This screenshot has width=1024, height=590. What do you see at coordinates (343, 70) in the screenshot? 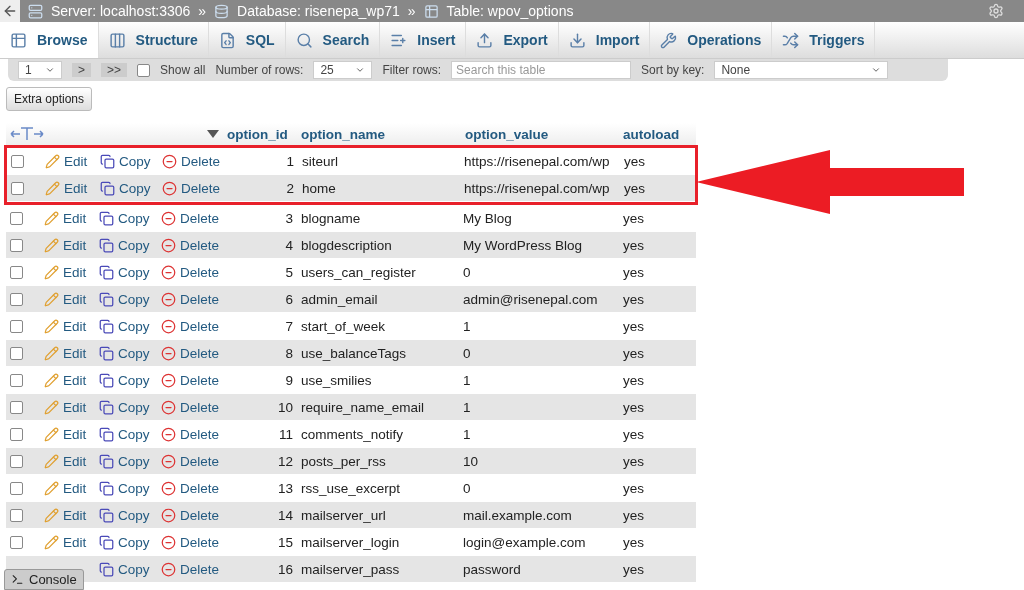
I see `rows-select: 25` at bounding box center [343, 70].